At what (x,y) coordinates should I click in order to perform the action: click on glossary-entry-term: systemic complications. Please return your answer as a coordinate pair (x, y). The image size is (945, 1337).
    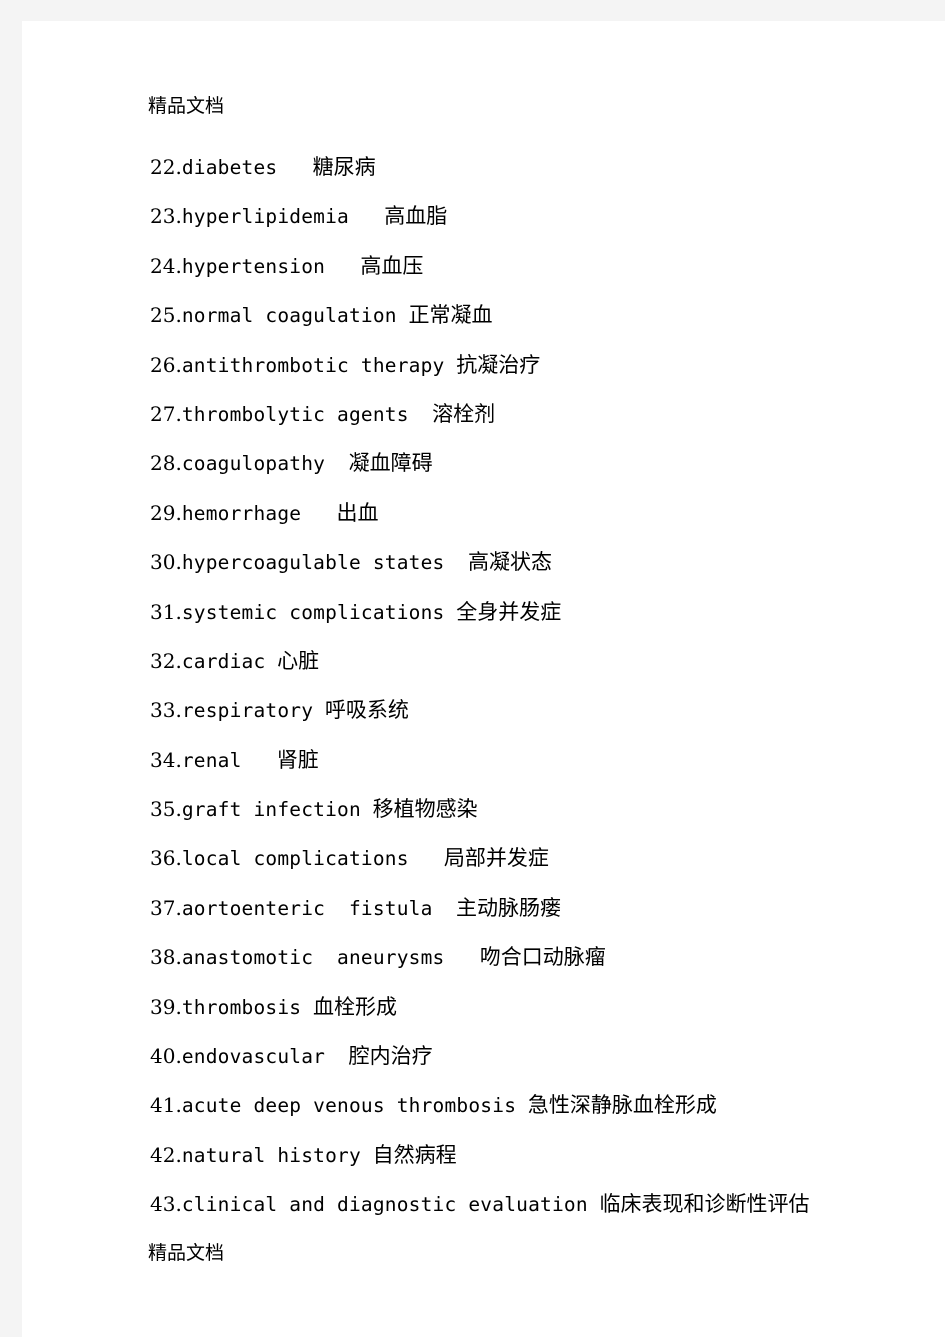
    Looking at the image, I should click on (313, 612).